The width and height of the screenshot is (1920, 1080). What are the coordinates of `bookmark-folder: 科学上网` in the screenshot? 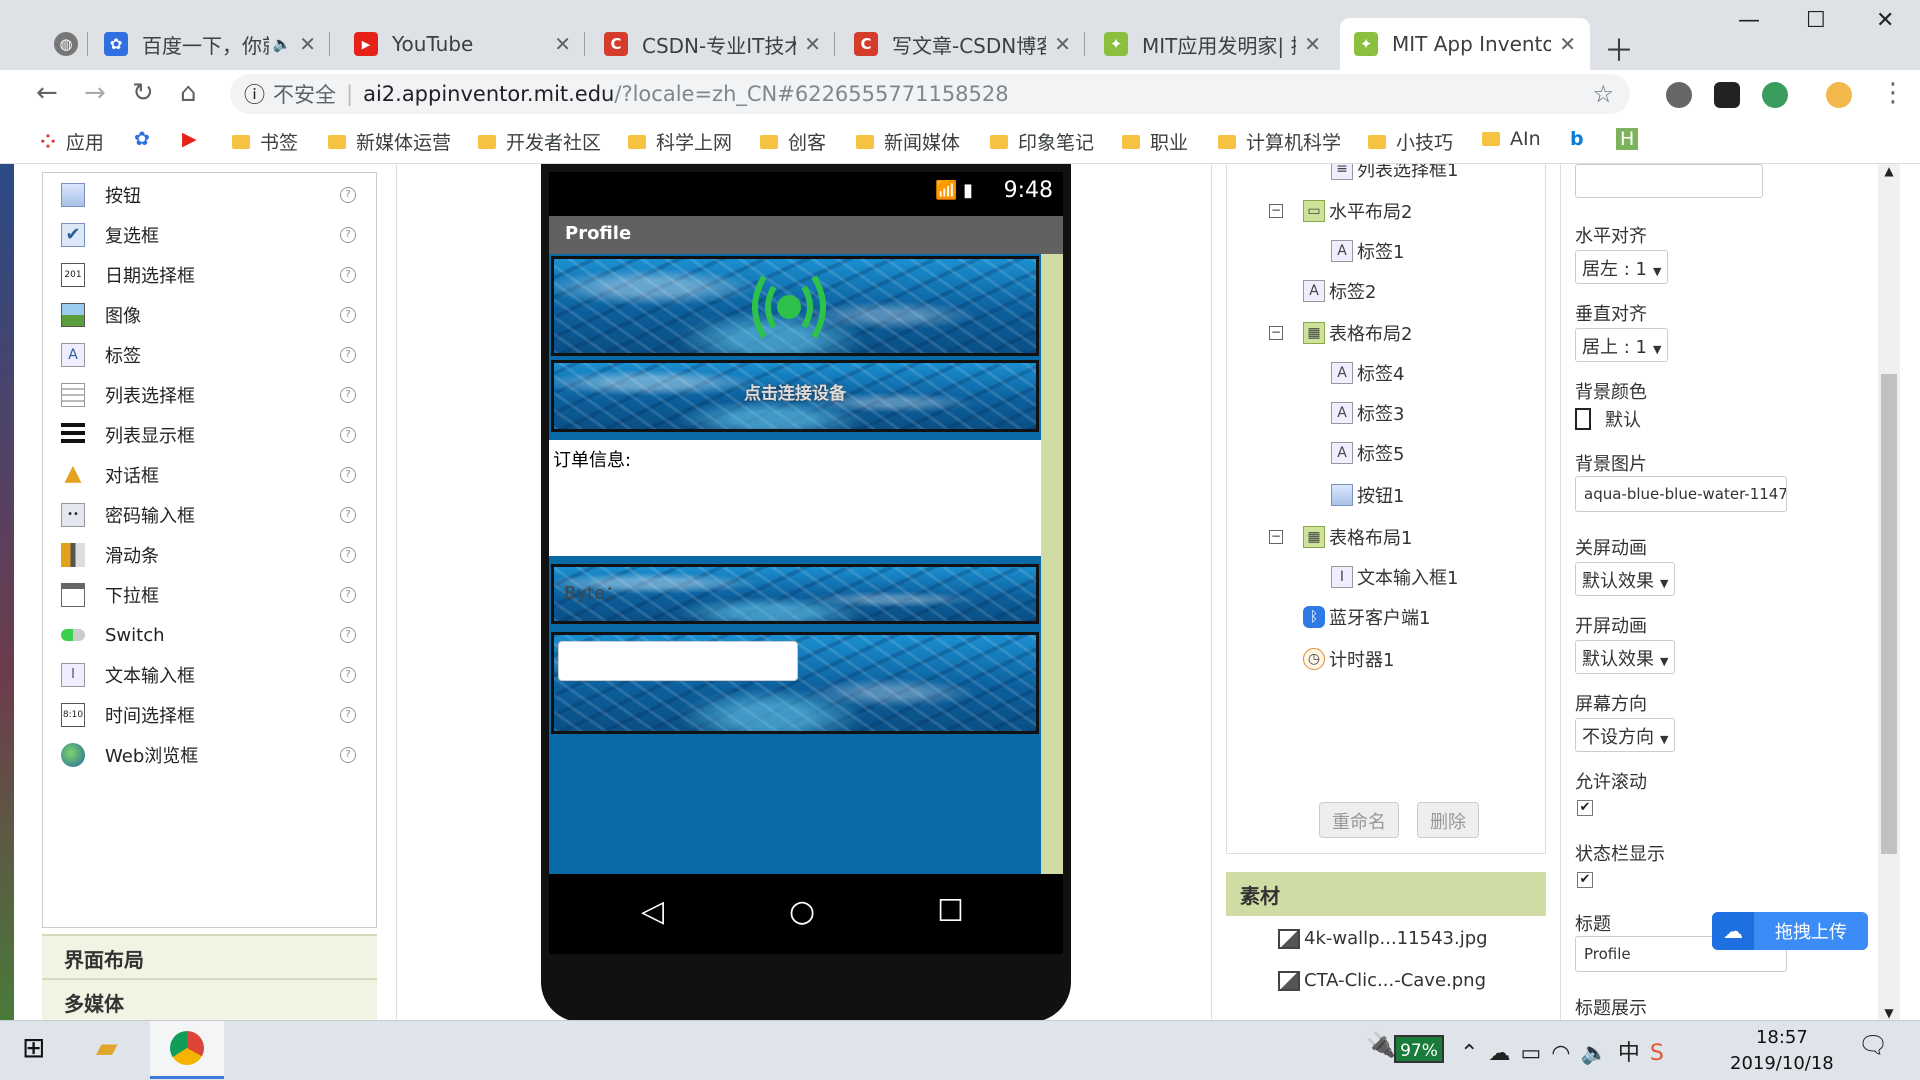 It's located at (680, 141).